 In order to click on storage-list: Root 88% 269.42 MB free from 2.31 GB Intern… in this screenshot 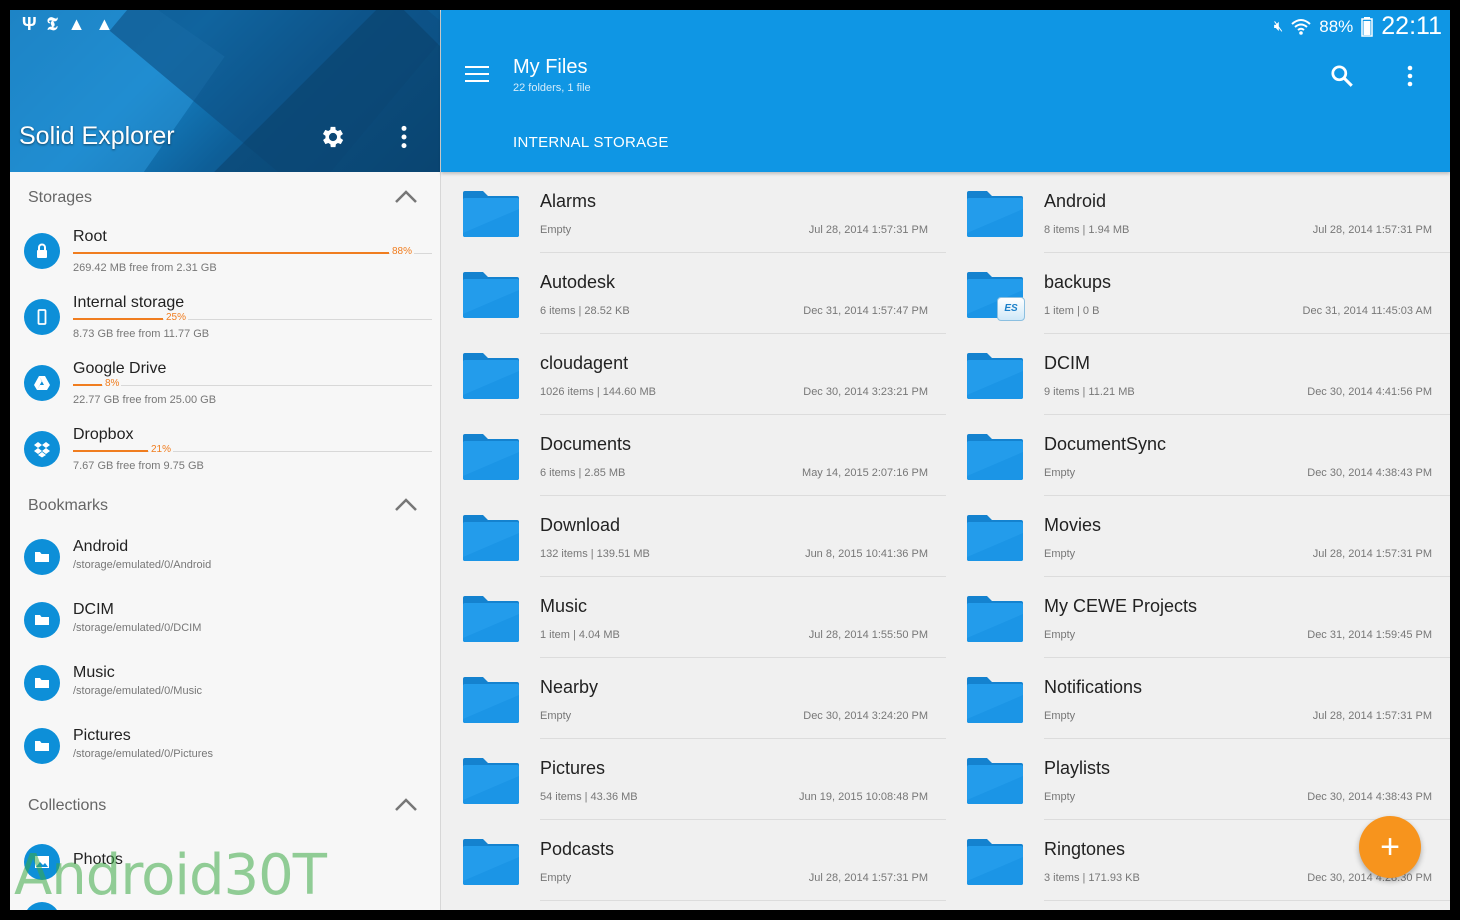, I will do `click(225, 352)`.